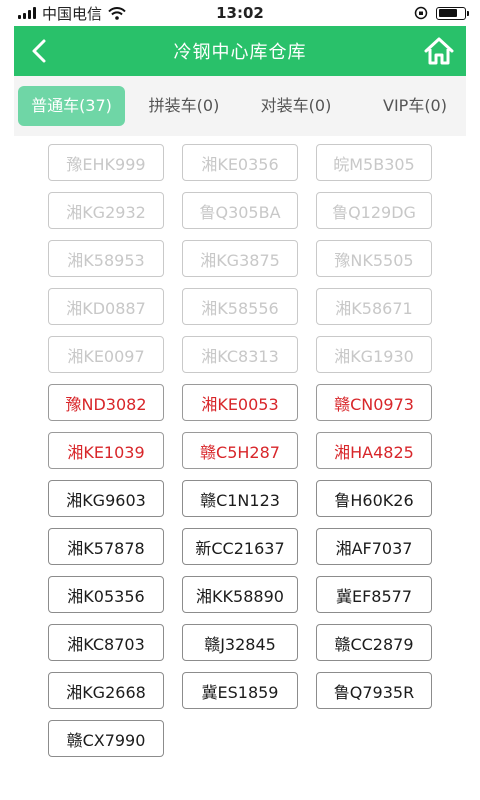 The width and height of the screenshot is (480, 800). I want to click on plate-button: 湘KG3875, so click(240, 258).